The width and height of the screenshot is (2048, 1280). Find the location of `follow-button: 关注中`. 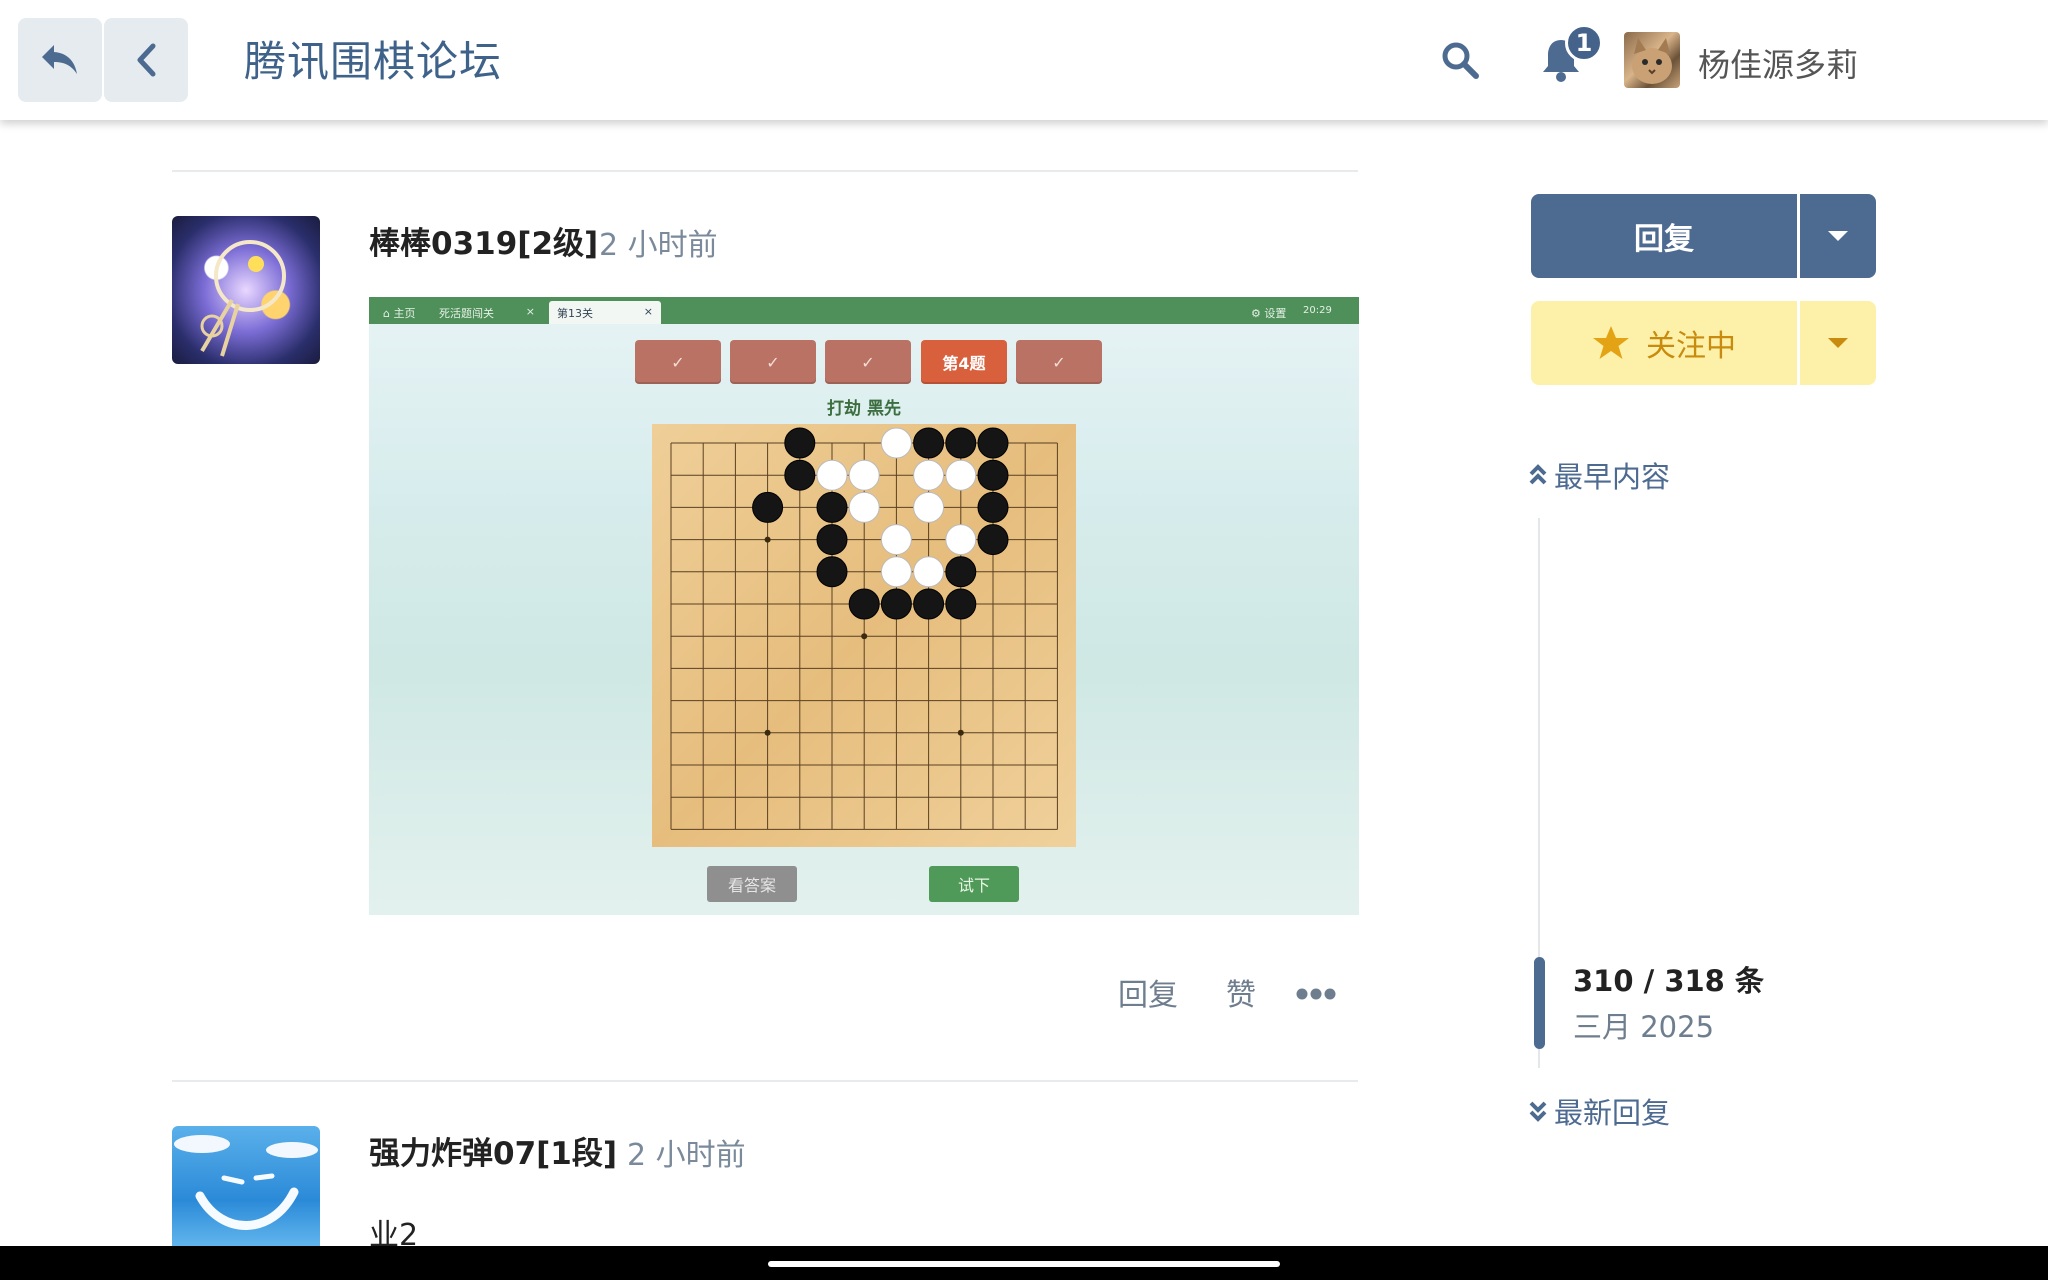

follow-button: 关注中 is located at coordinates (1664, 343).